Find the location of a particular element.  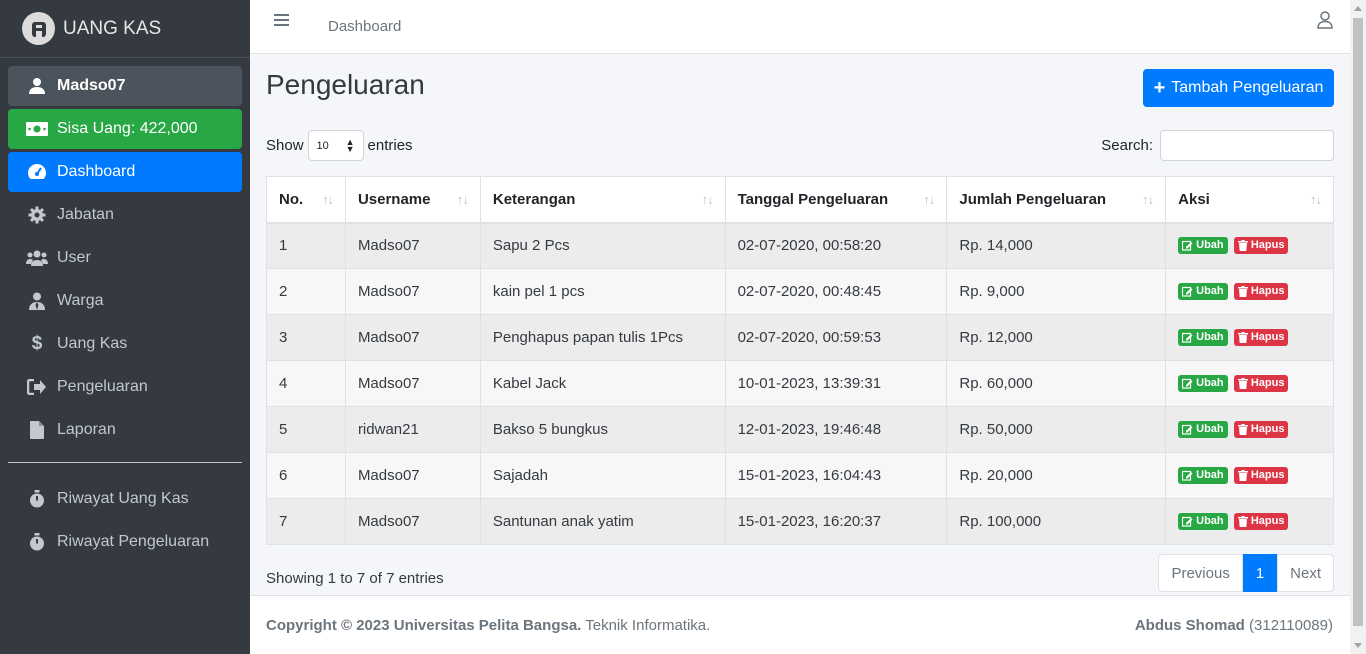

brand: UANG KAS is located at coordinates (125, 29).